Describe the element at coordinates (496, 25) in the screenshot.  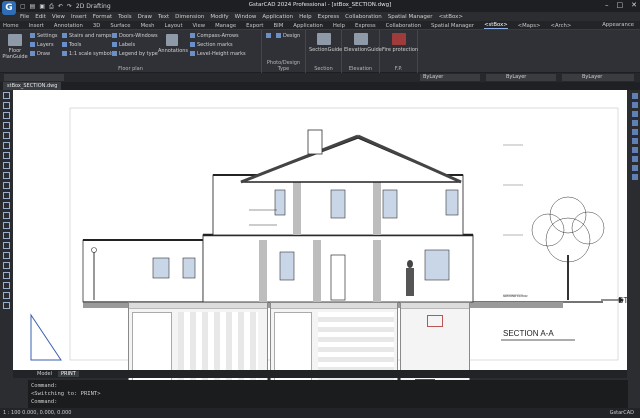
I see `tab-stbox: <stBox>` at that location.